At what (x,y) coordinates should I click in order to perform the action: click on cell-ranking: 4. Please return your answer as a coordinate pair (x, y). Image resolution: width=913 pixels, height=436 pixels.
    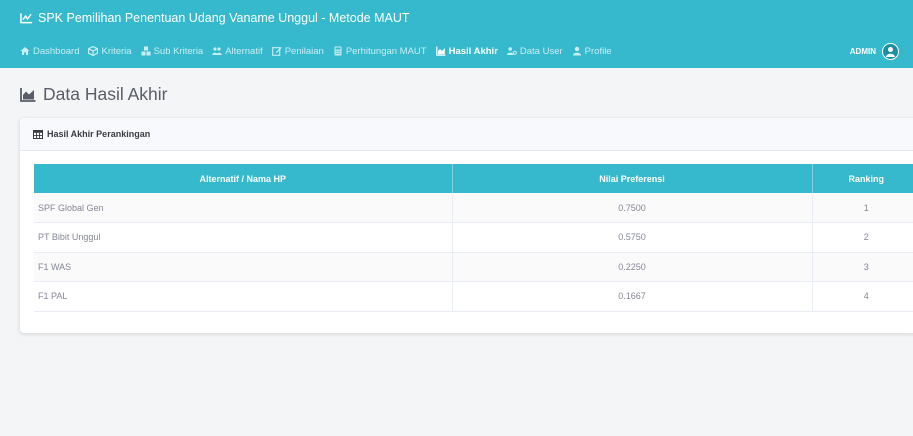
    Looking at the image, I should click on (862, 296).